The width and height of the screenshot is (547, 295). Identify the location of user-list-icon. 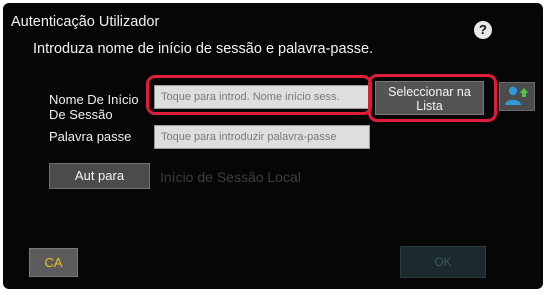
(517, 95).